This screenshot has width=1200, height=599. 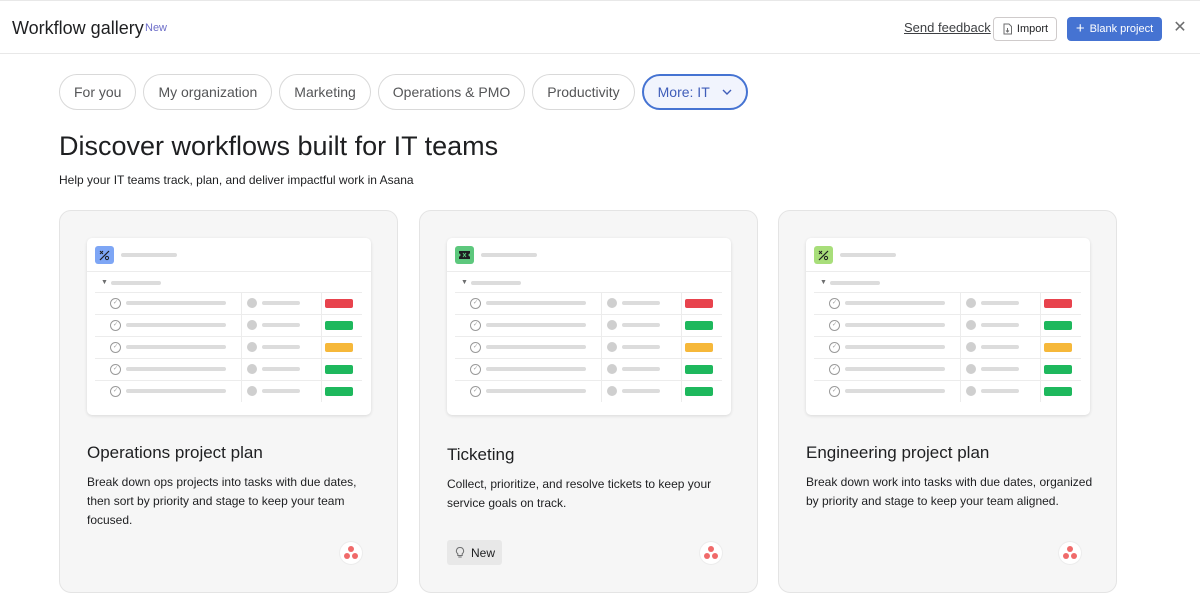 What do you see at coordinates (208, 92) in the screenshot?
I see `tab-my-organization: My organization` at bounding box center [208, 92].